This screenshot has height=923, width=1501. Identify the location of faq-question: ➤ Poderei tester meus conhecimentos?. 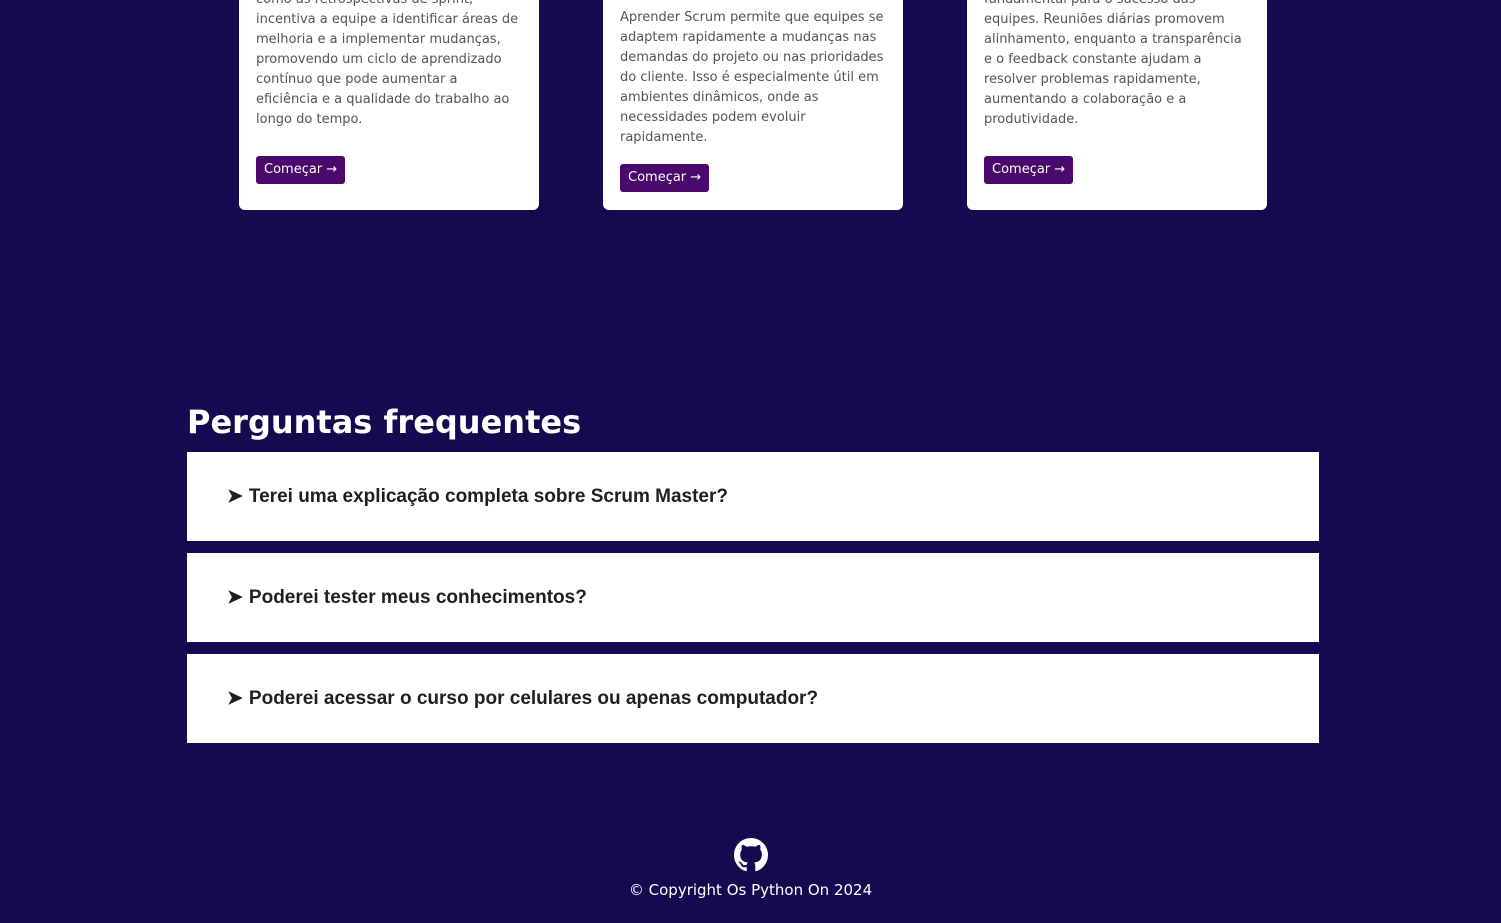
(407, 597).